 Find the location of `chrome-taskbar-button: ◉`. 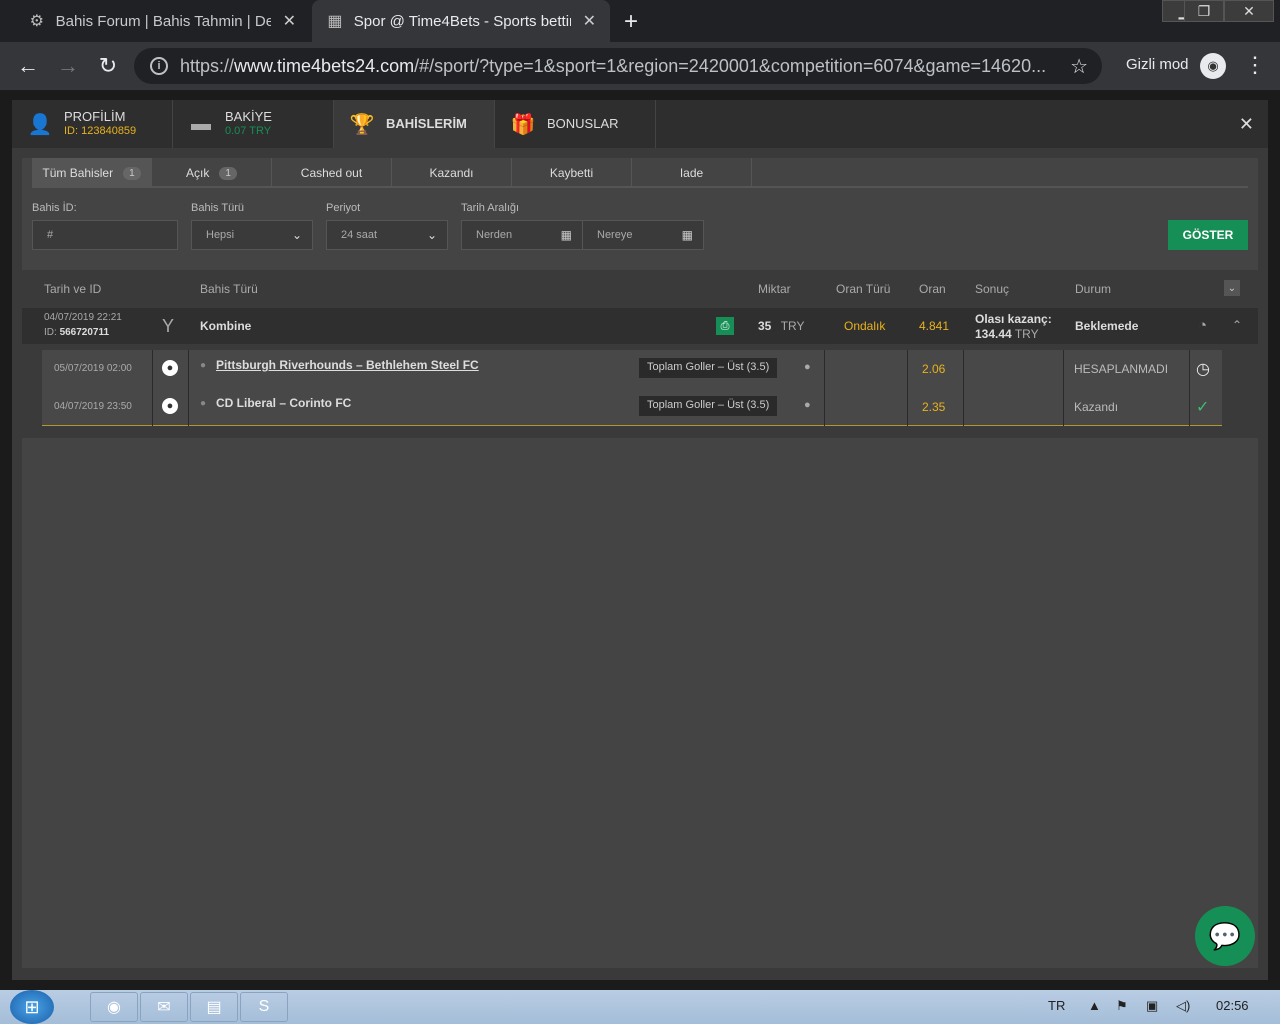

chrome-taskbar-button: ◉ is located at coordinates (114, 1007).